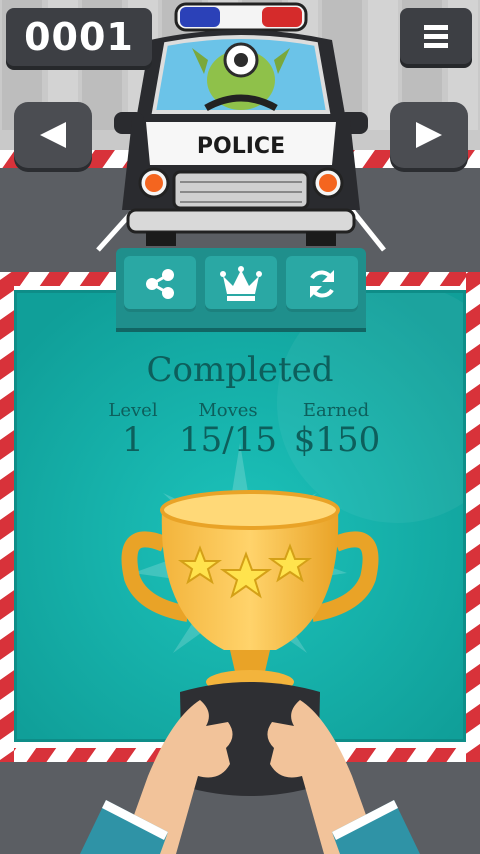 The height and width of the screenshot is (854, 480). I want to click on leaderboard-button, so click(241, 284).